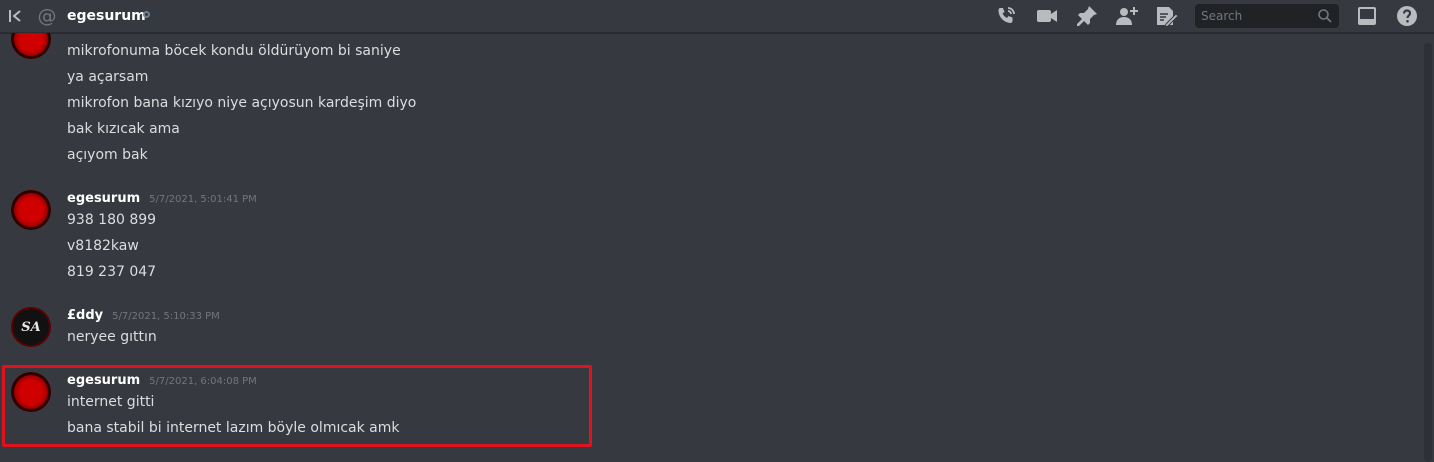 The image size is (1434, 462). Describe the element at coordinates (106, 16) in the screenshot. I see `channel-title: egesurum` at that location.